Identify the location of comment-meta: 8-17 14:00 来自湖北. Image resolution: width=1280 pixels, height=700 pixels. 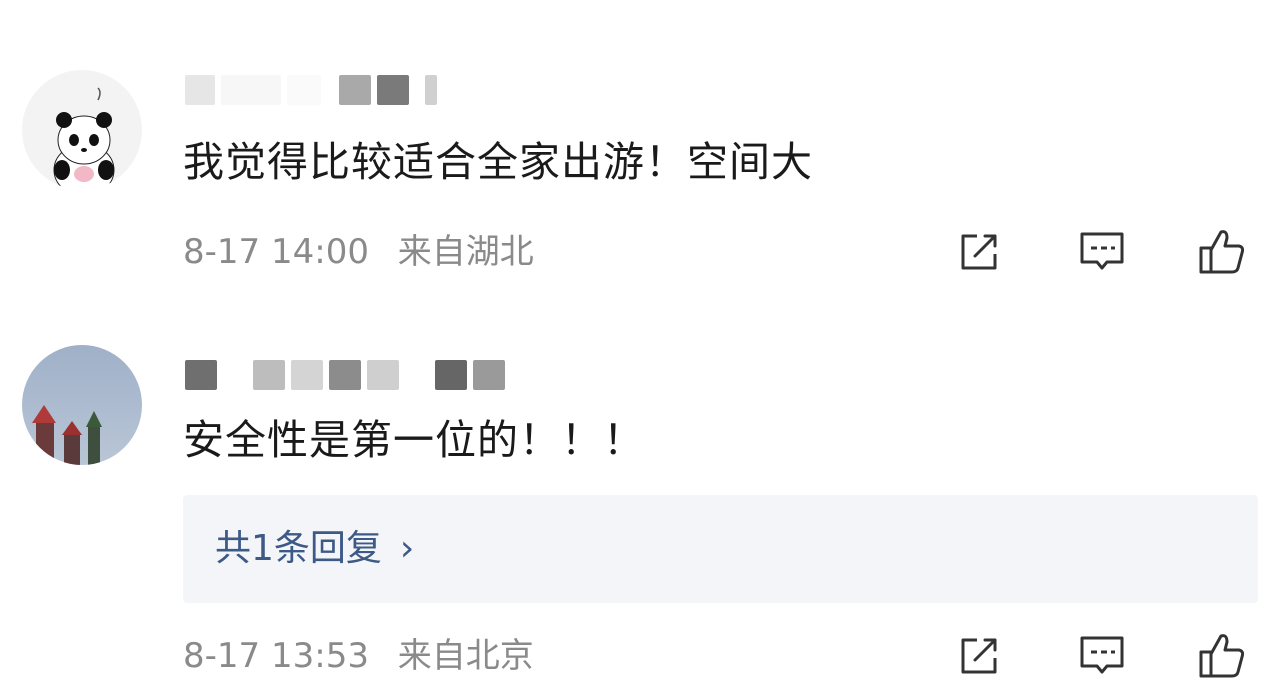
(358, 252).